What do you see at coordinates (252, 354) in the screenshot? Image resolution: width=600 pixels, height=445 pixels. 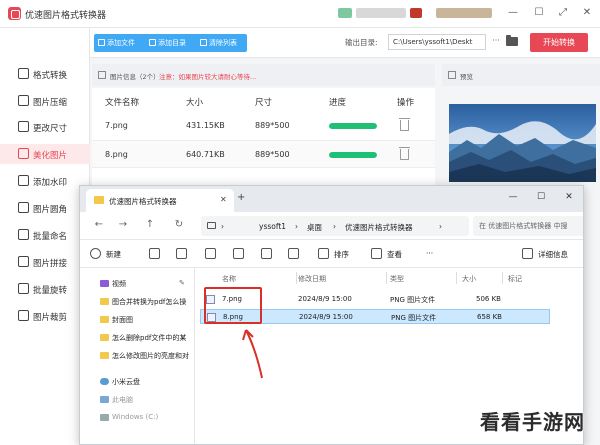 I see `annotation-arrow` at bounding box center [252, 354].